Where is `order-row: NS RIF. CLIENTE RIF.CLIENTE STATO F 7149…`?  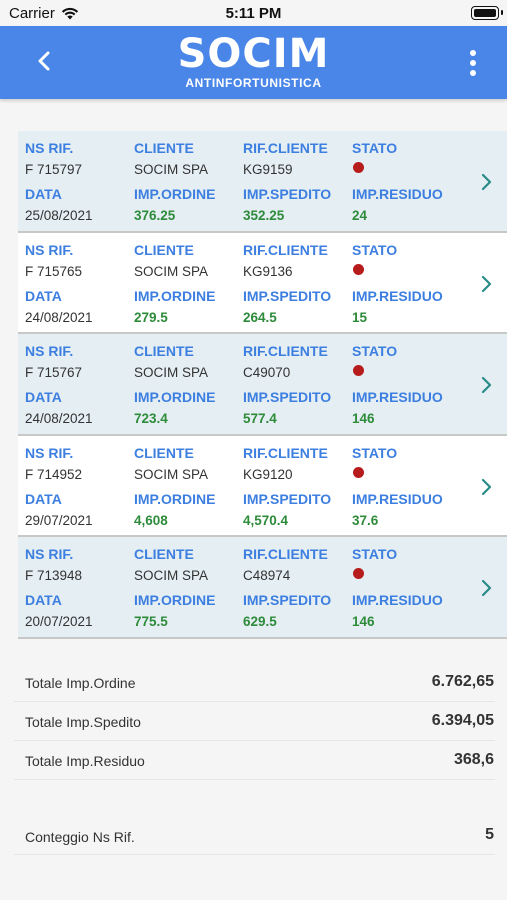
order-row: NS RIF. CLIENTE RIF.CLIENTE STATO F 7149… is located at coordinates (262, 486).